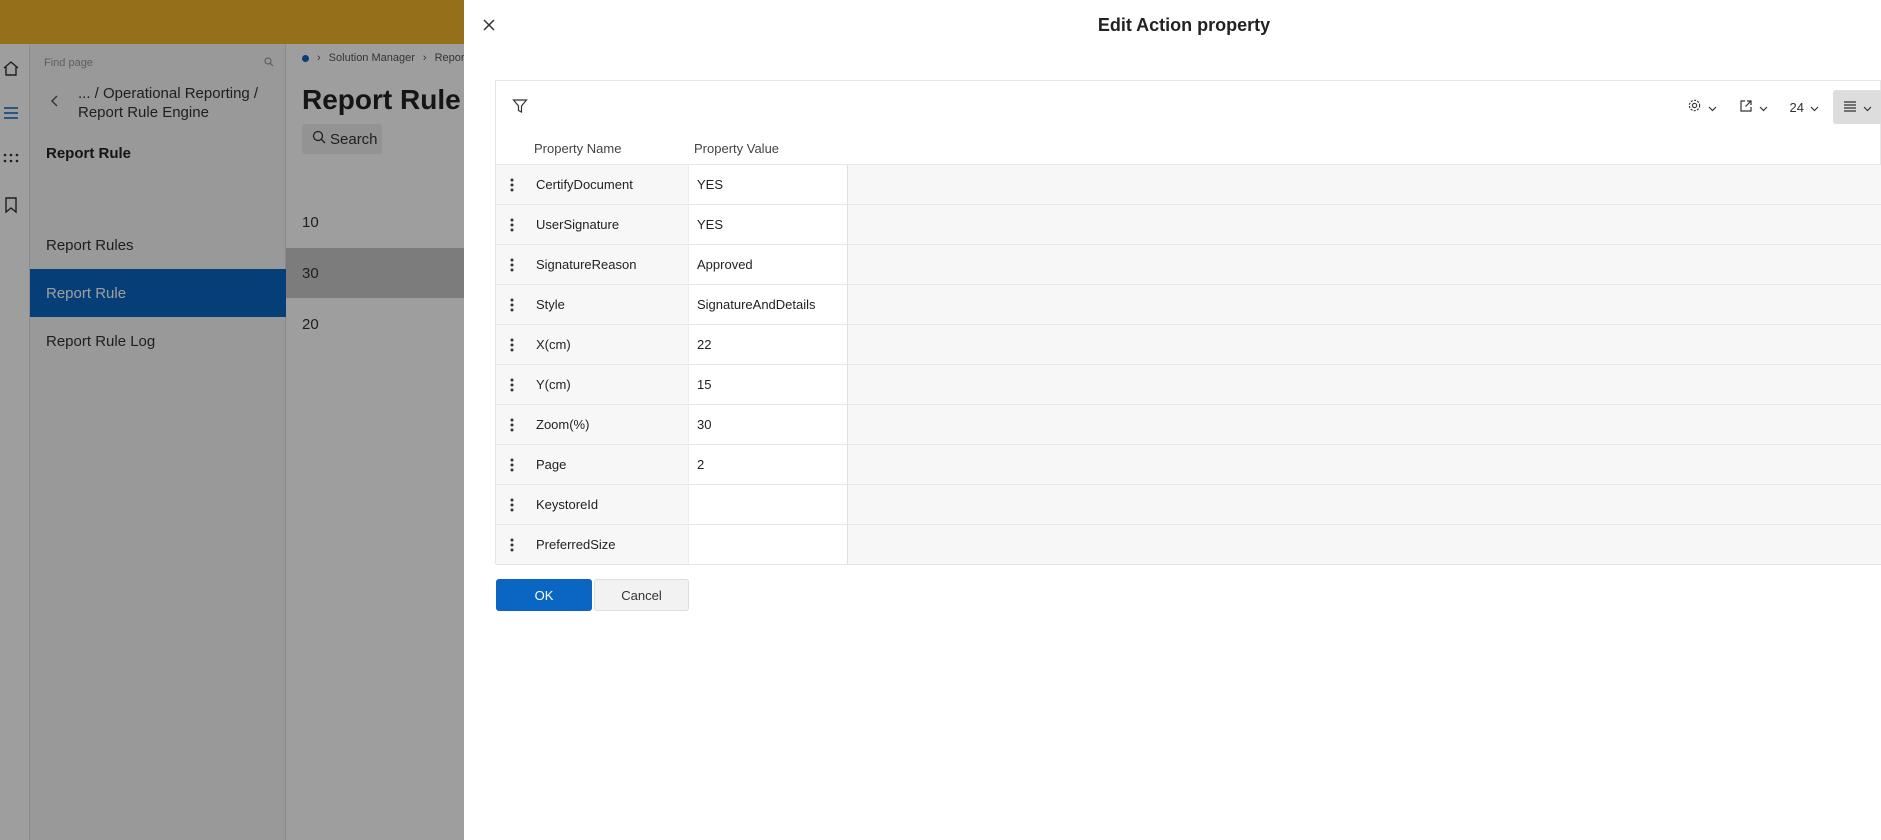  I want to click on table-row: Page 2, so click(1188, 465).